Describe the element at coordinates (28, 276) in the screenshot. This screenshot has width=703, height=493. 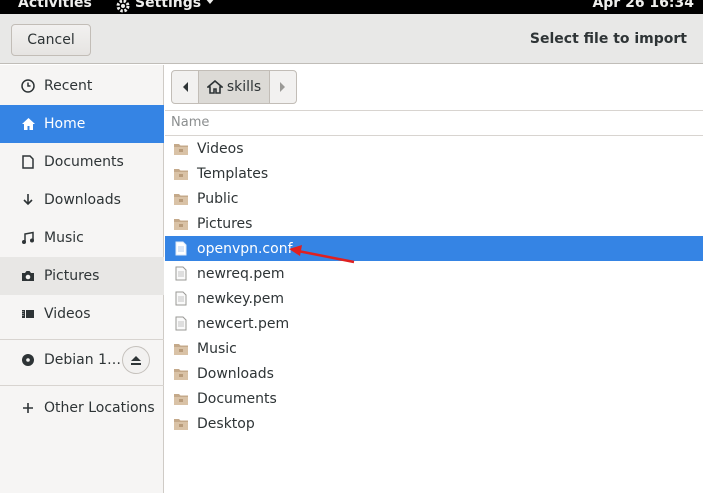
I see `camera-icon` at that location.